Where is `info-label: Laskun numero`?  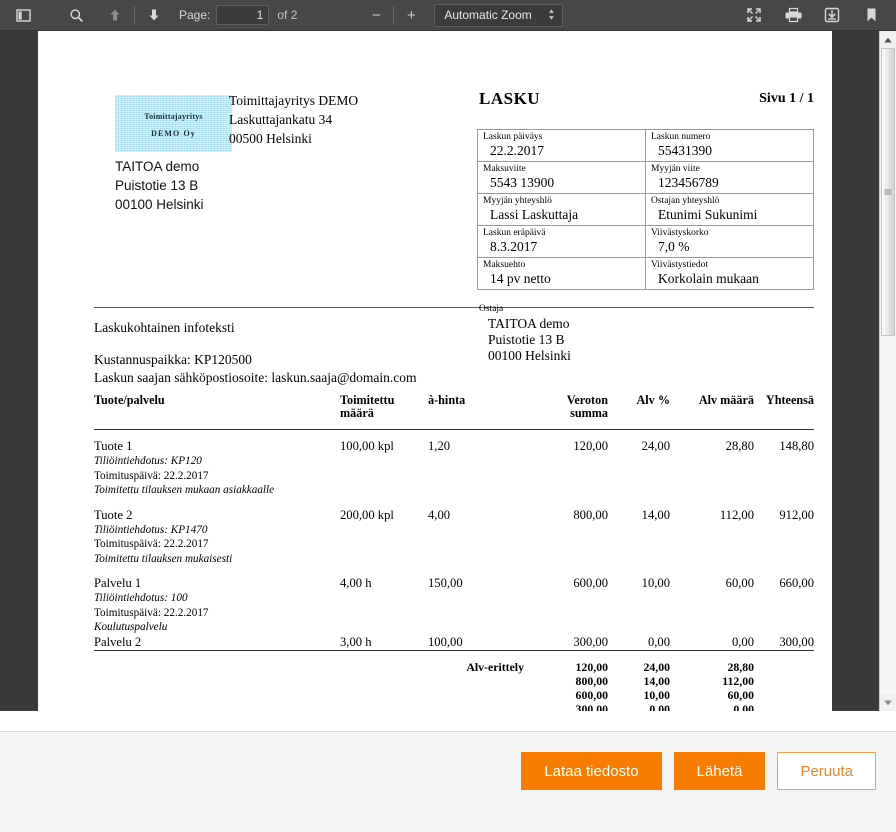
info-label: Laskun numero is located at coordinates (681, 137).